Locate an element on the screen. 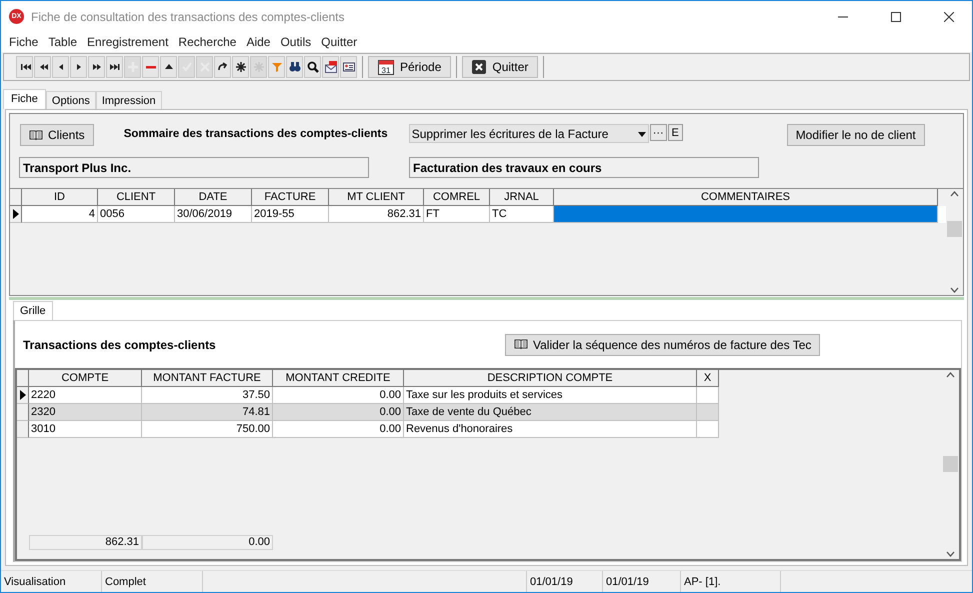 The width and height of the screenshot is (973, 593). column-header: MONTANT FACTURE is located at coordinates (207, 378).